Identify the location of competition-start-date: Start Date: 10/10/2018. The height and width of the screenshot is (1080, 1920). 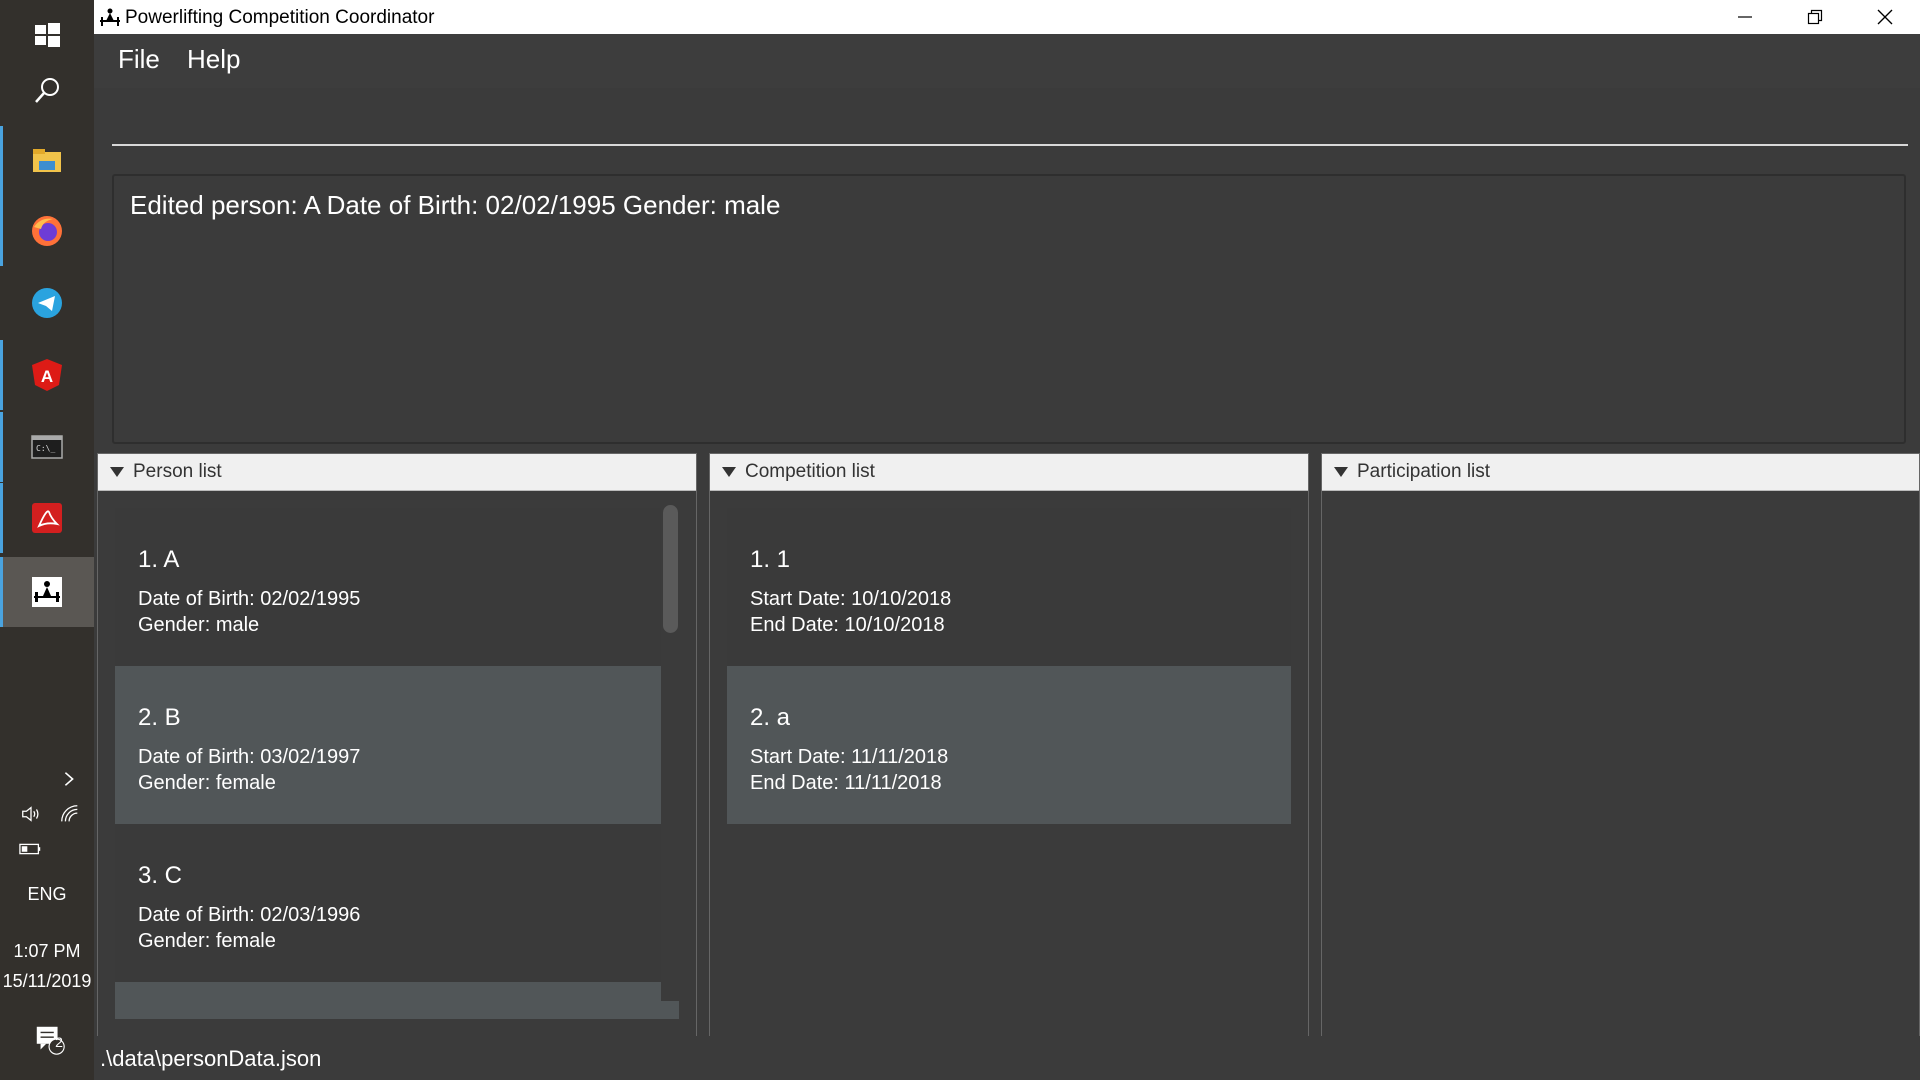
(851, 599).